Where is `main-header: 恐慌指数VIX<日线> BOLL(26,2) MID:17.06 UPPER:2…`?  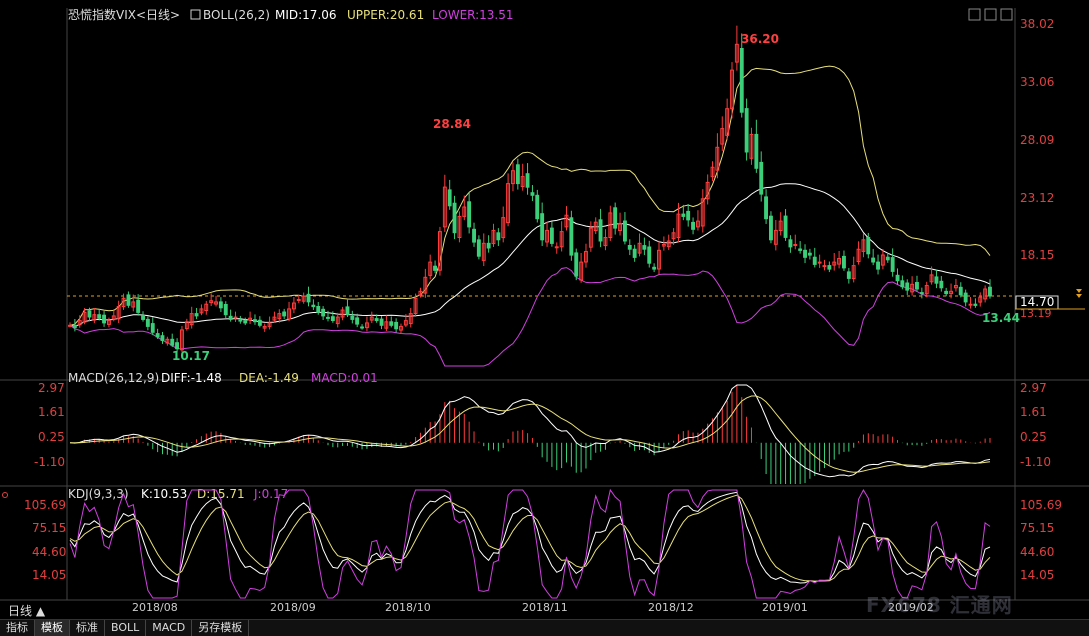
main-header: 恐慌指数VIX<日线> BOLL(26,2) MID:17.06 UPPER:2… is located at coordinates (291, 14).